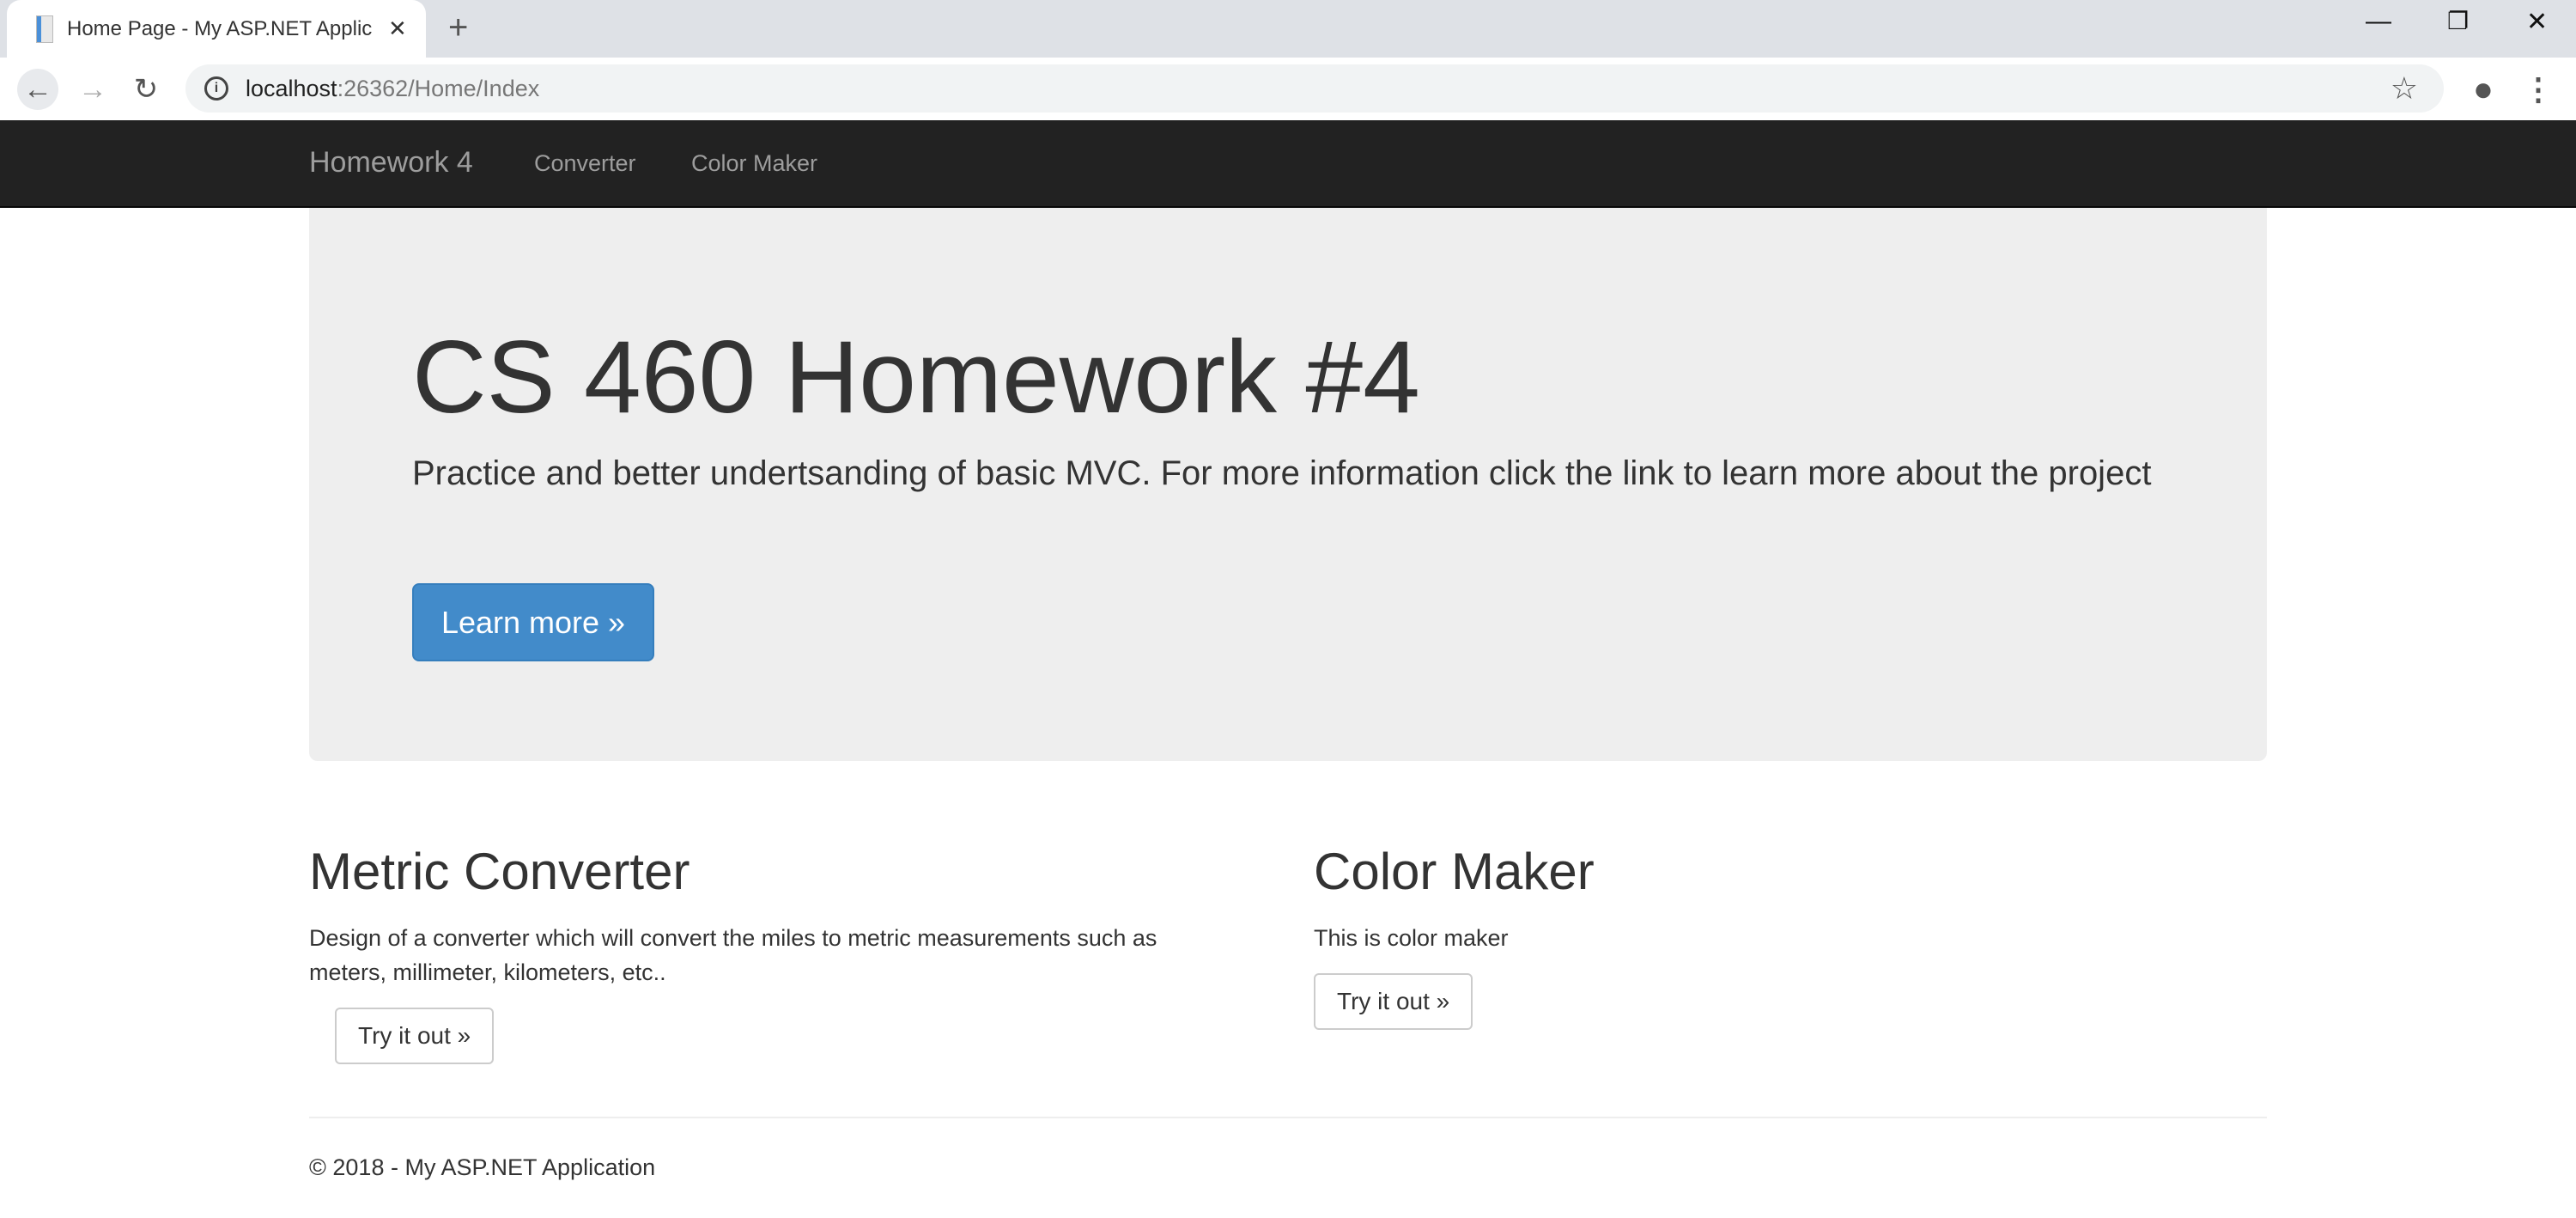  What do you see at coordinates (2484, 89) in the screenshot?
I see `profile-icon: ●` at bounding box center [2484, 89].